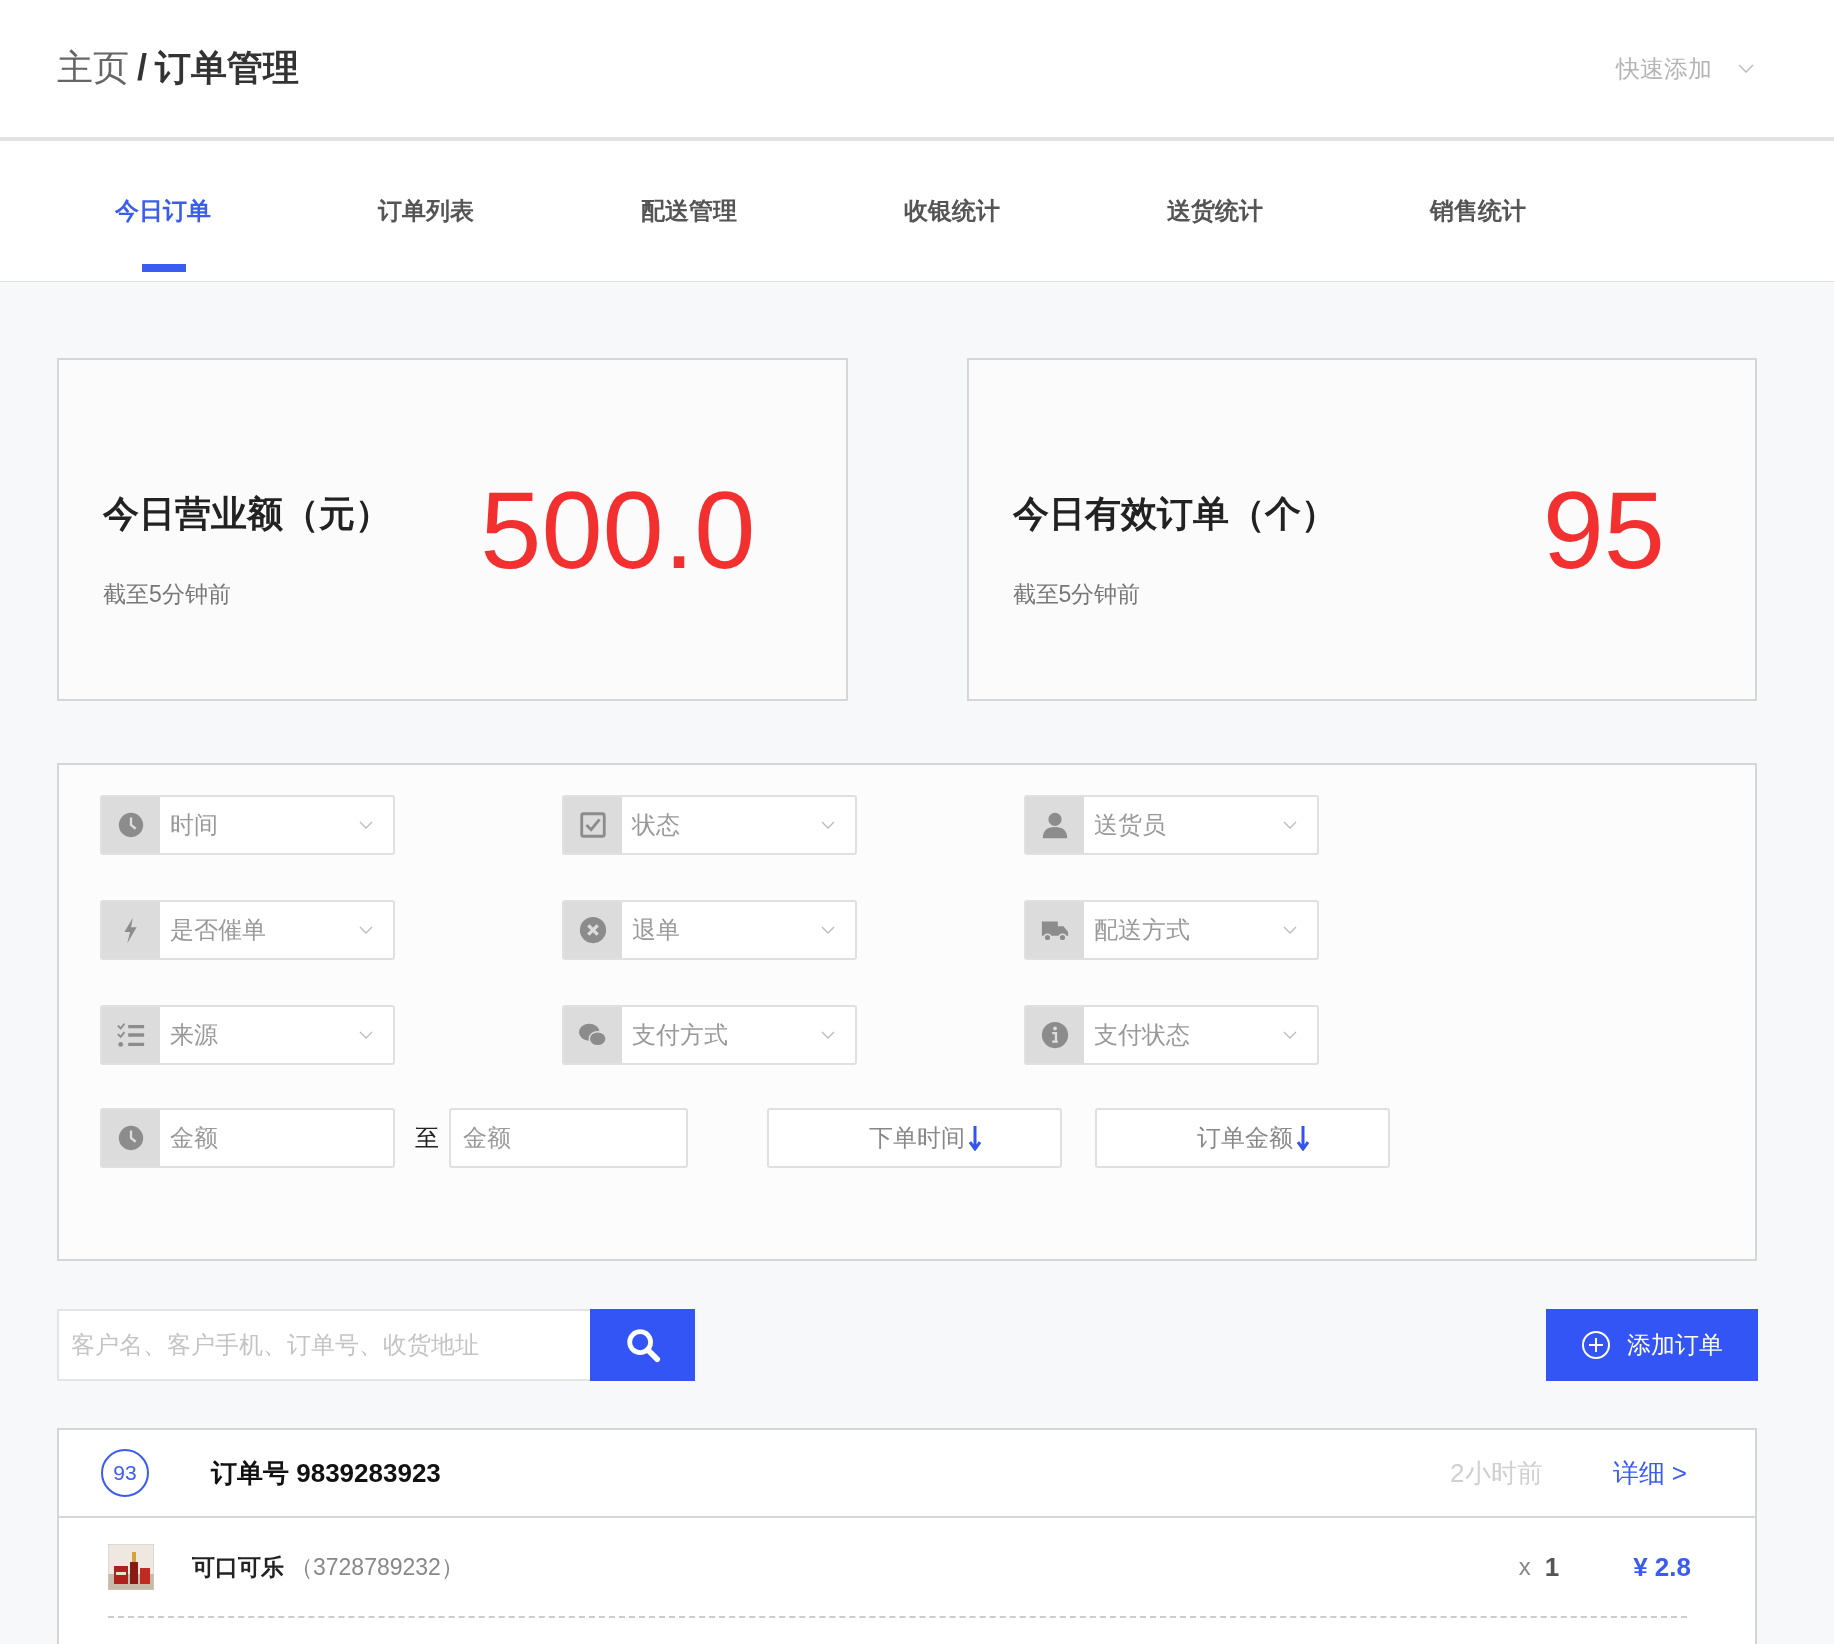  Describe the element at coordinates (377, 1567) in the screenshot. I see `product-code: （3728789232）` at that location.